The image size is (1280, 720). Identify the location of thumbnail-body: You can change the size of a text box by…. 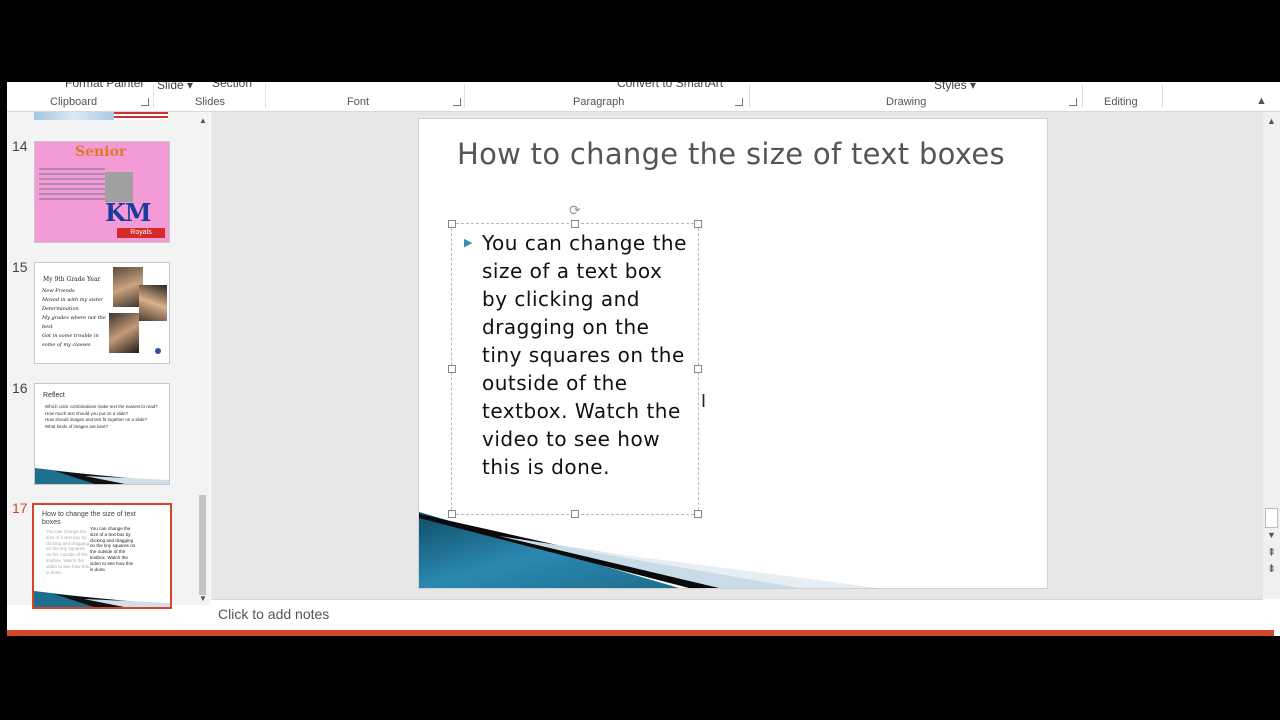
(113, 549).